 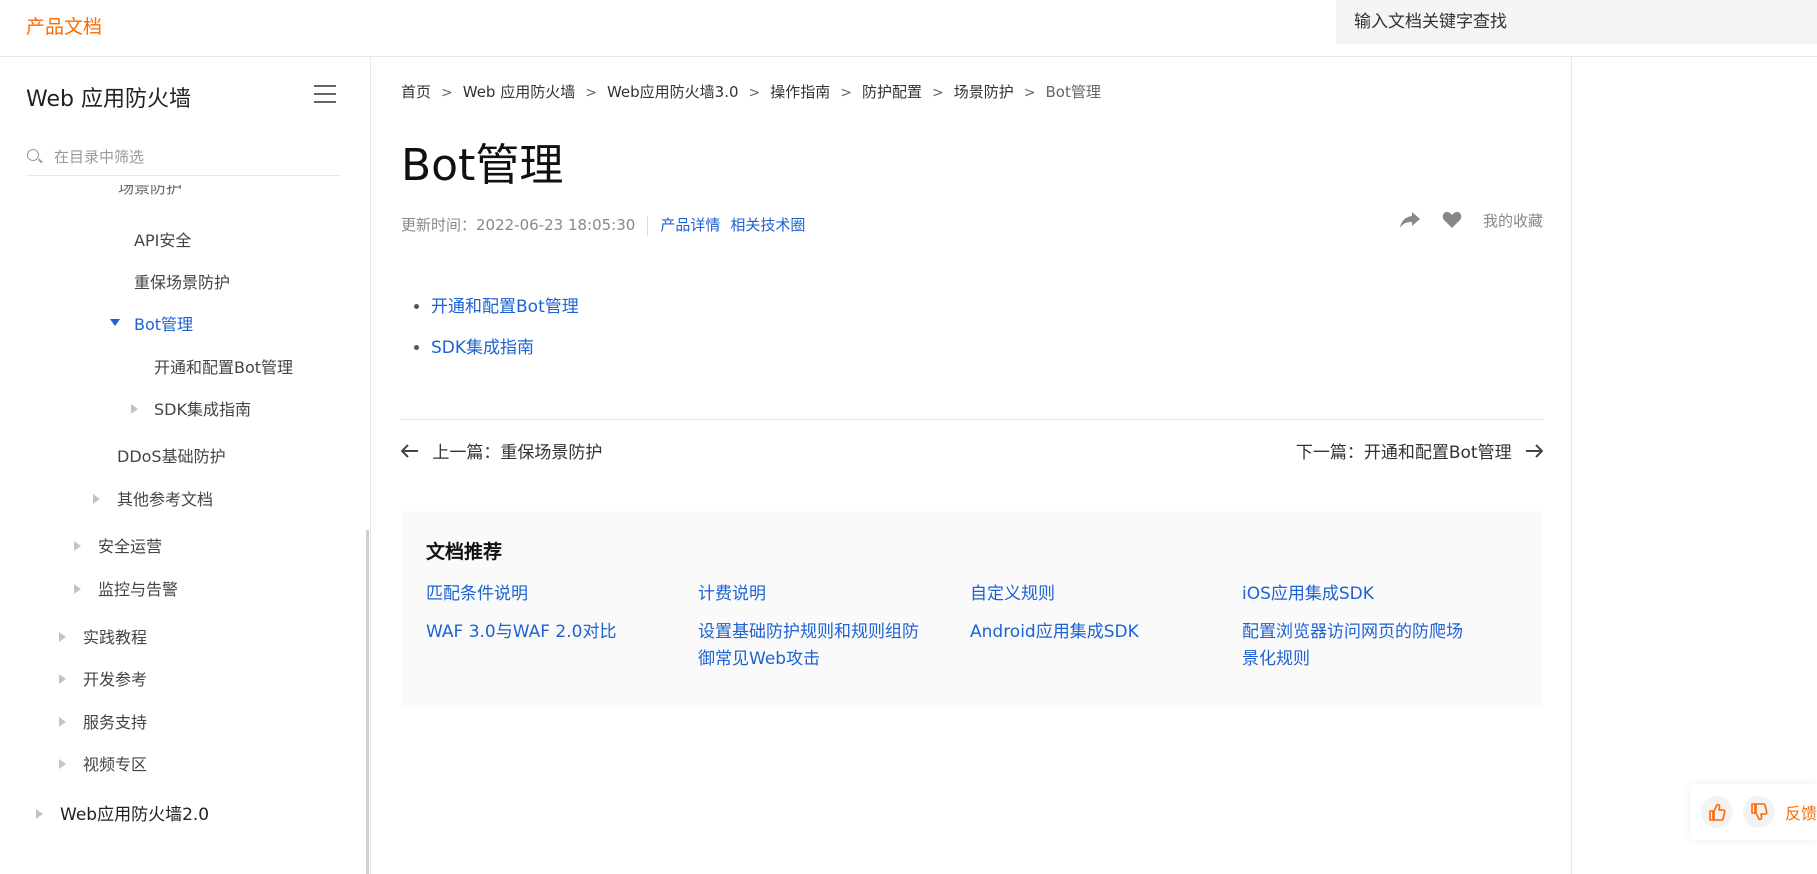 I want to click on sidebar-item-dev-reference: 开发参考, so click(x=115, y=678).